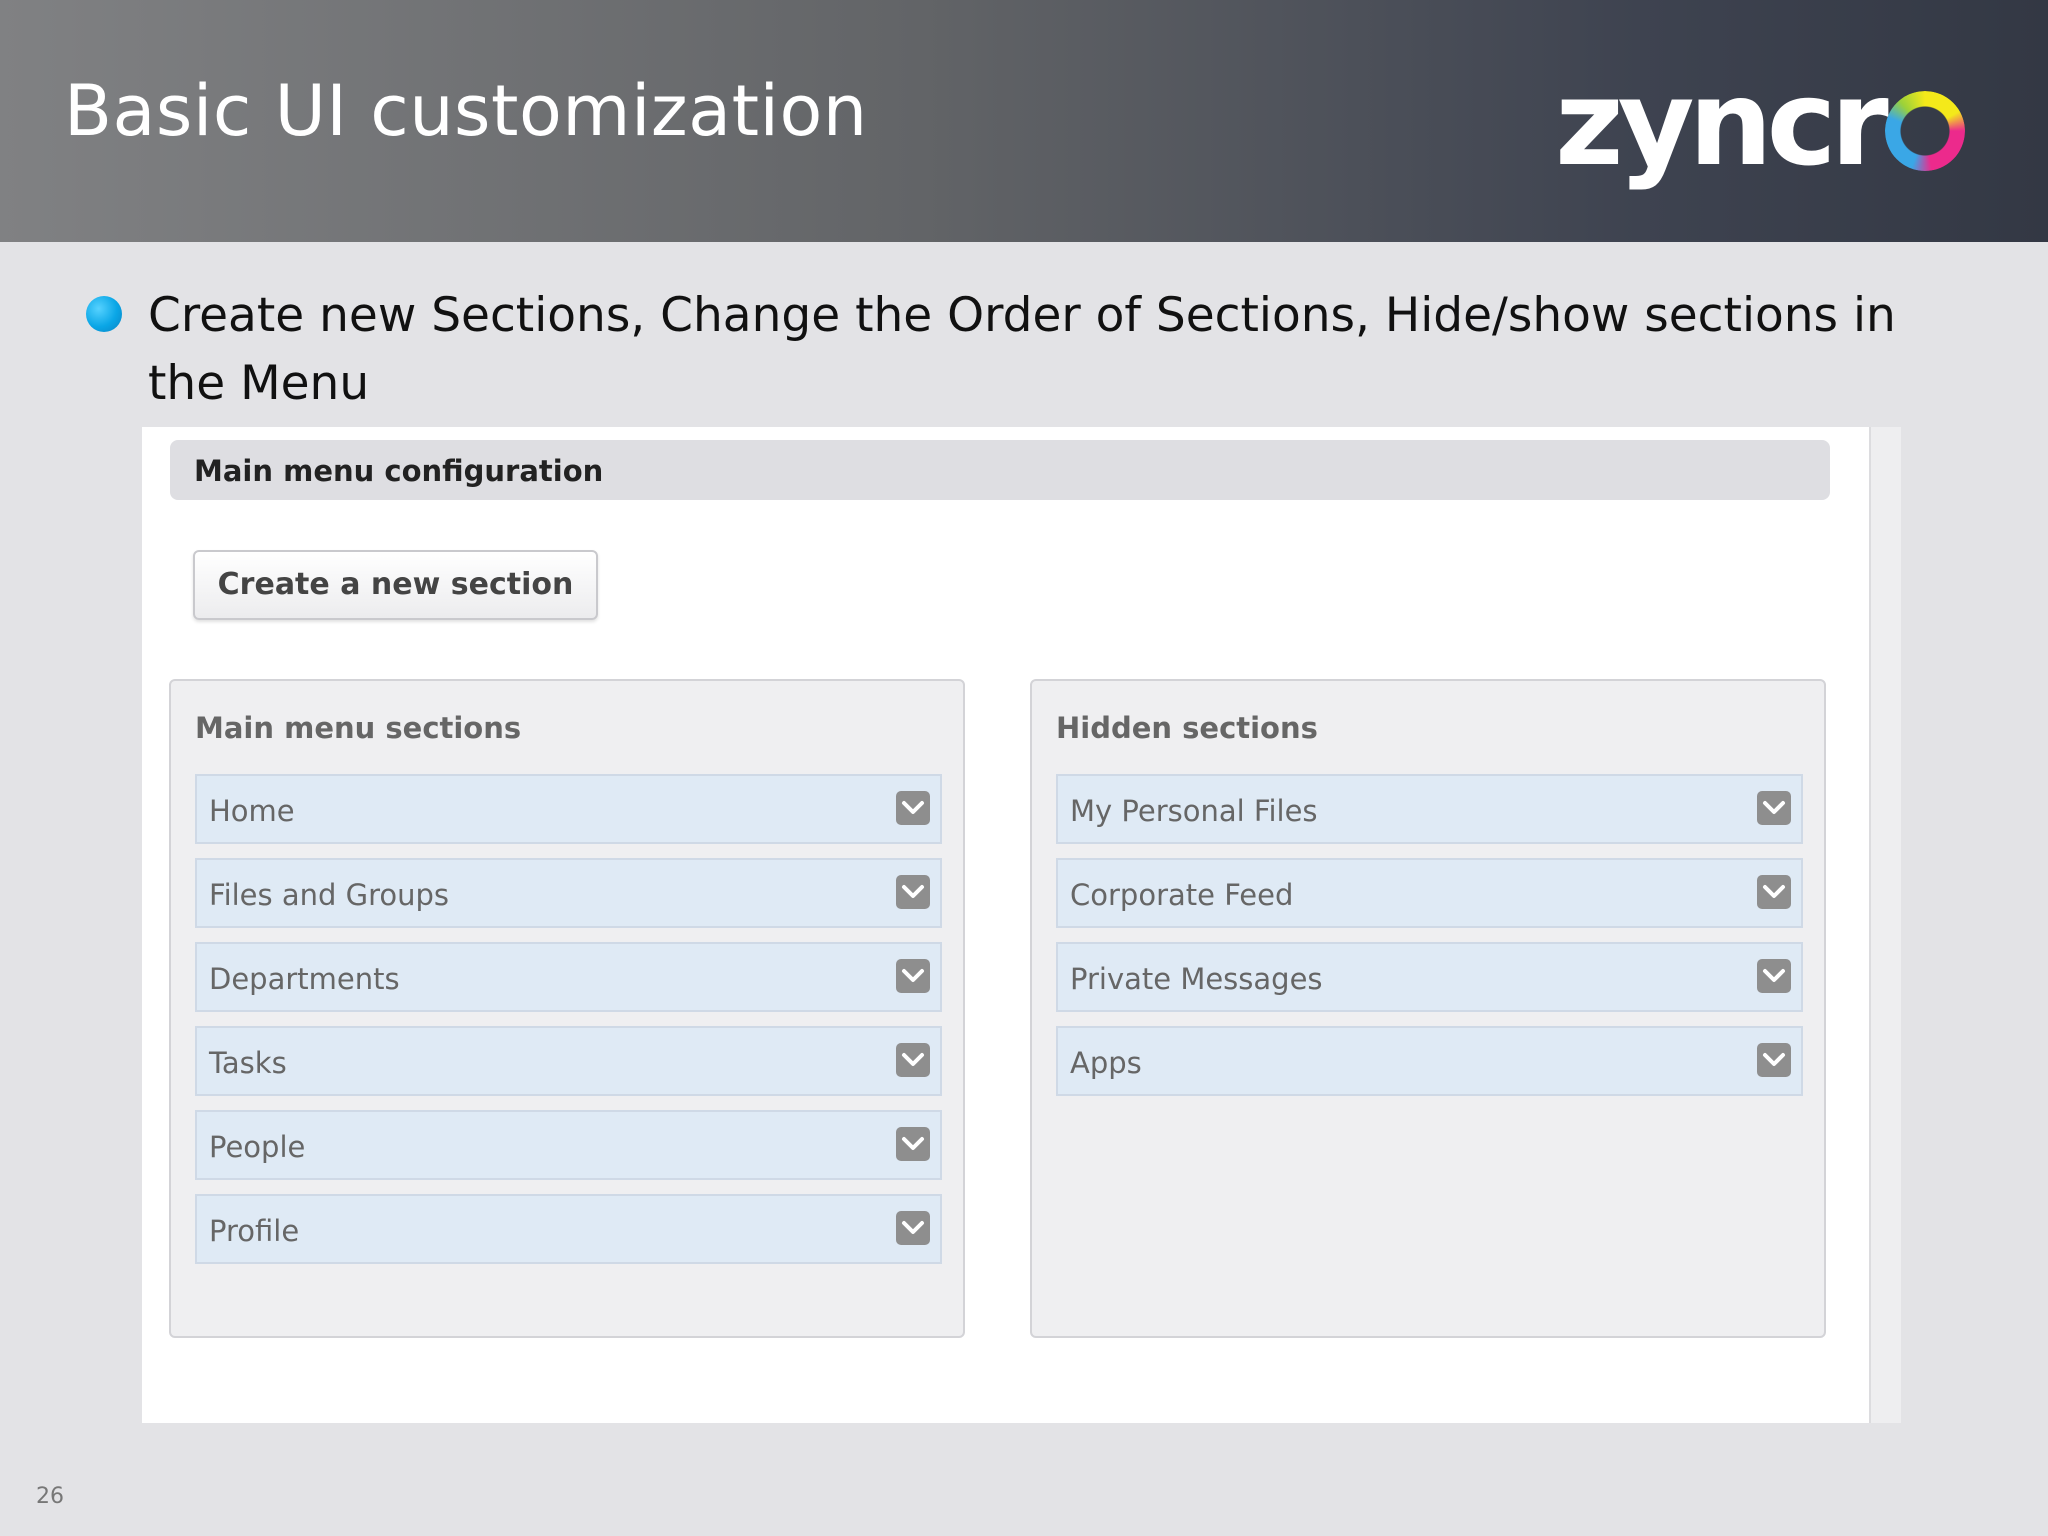 The height and width of the screenshot is (1536, 2048). I want to click on section-item: Profile, so click(568, 1229).